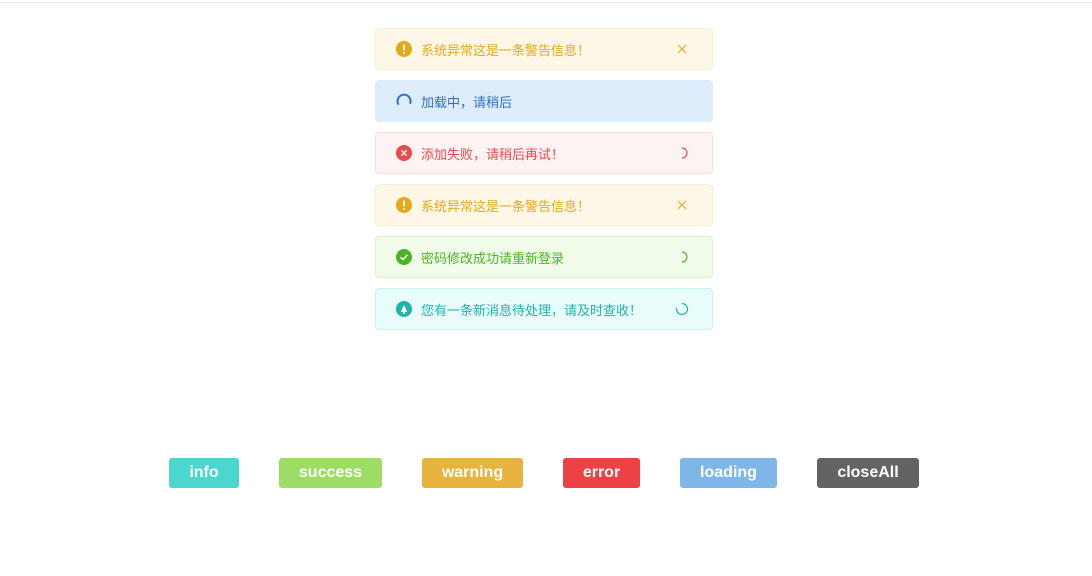 The height and width of the screenshot is (576, 1092). Describe the element at coordinates (544, 101) in the screenshot. I see `toast-info: 加载中，请稍后` at that location.